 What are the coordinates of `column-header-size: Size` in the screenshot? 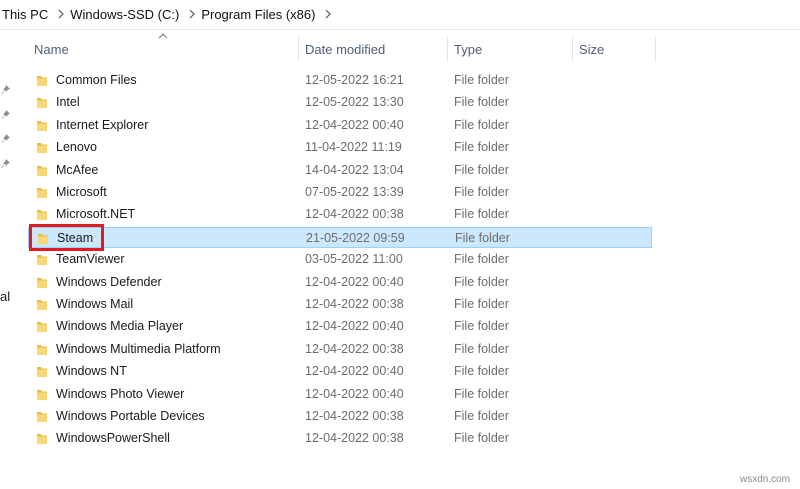 It's located at (616, 49).